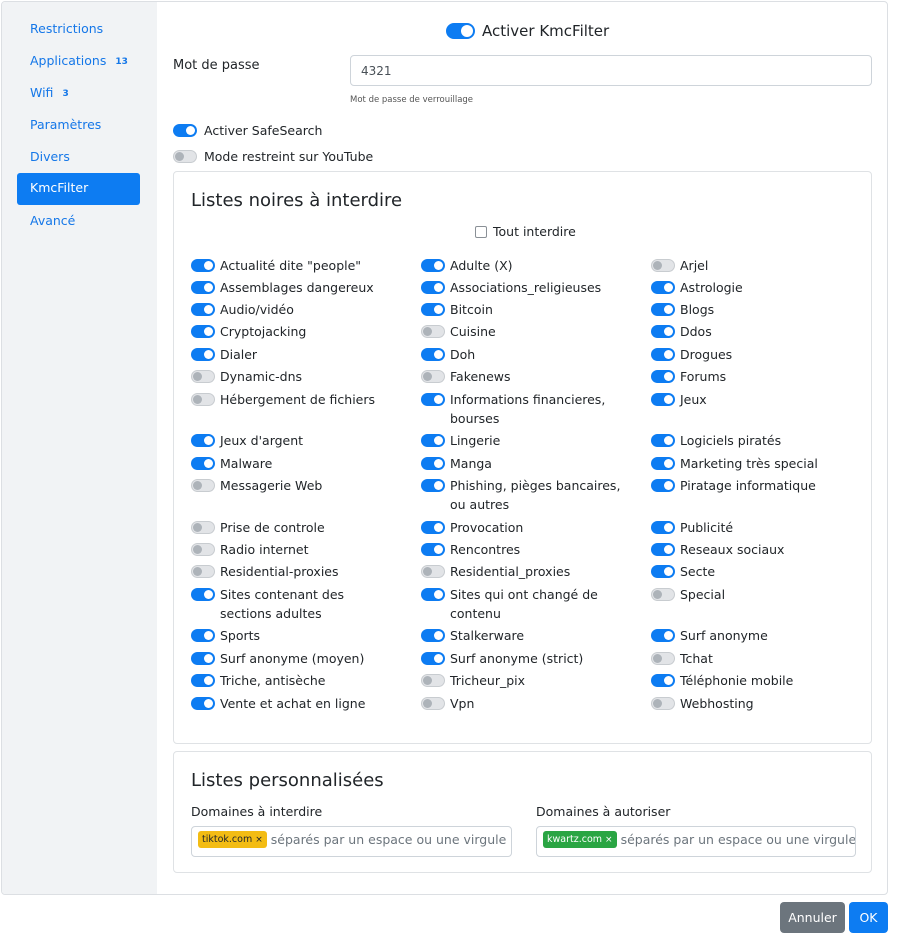 Image resolution: width=905 pixels, height=939 pixels. Describe the element at coordinates (68, 60) in the screenshot. I see `sidebar-item-label: Applications` at that location.